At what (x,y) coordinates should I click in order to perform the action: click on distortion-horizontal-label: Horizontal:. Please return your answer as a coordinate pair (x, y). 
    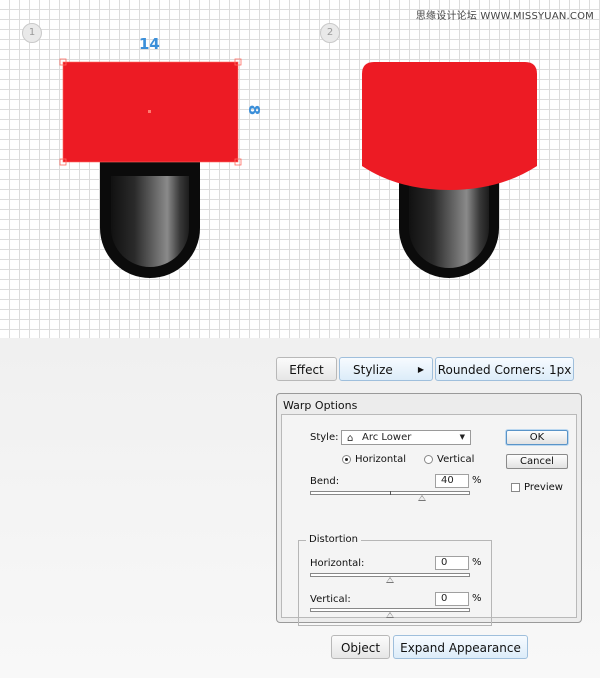
    Looking at the image, I should click on (337, 563).